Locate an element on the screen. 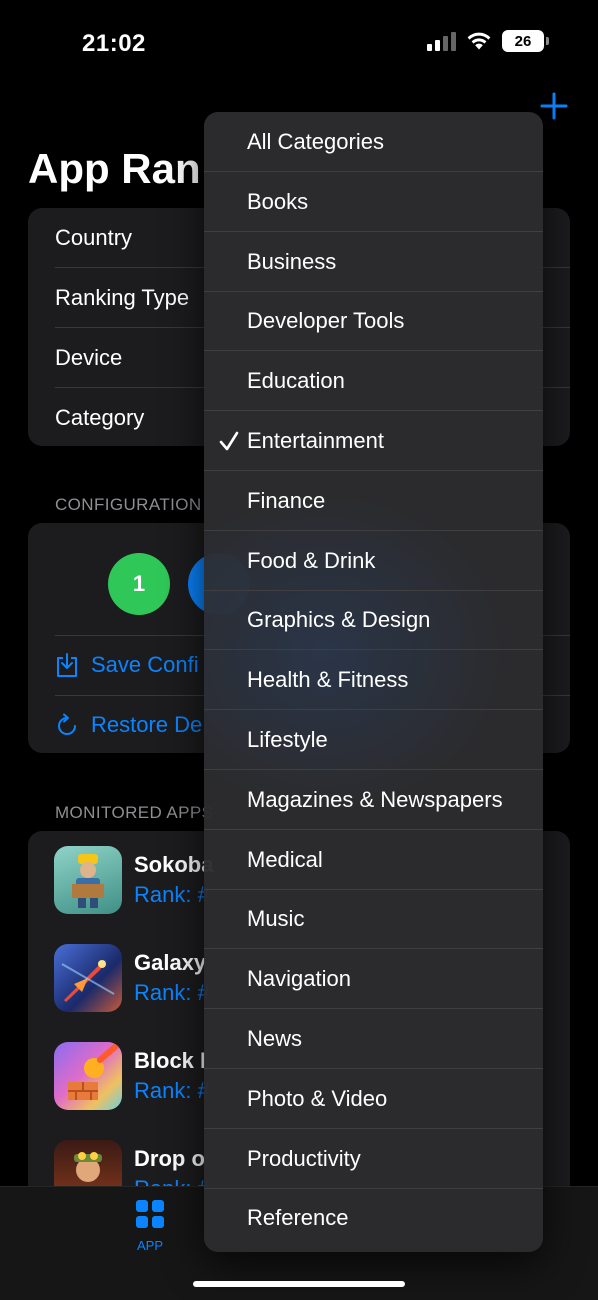 The width and height of the screenshot is (598, 1300). galaxy-app-icon is located at coordinates (88, 978).